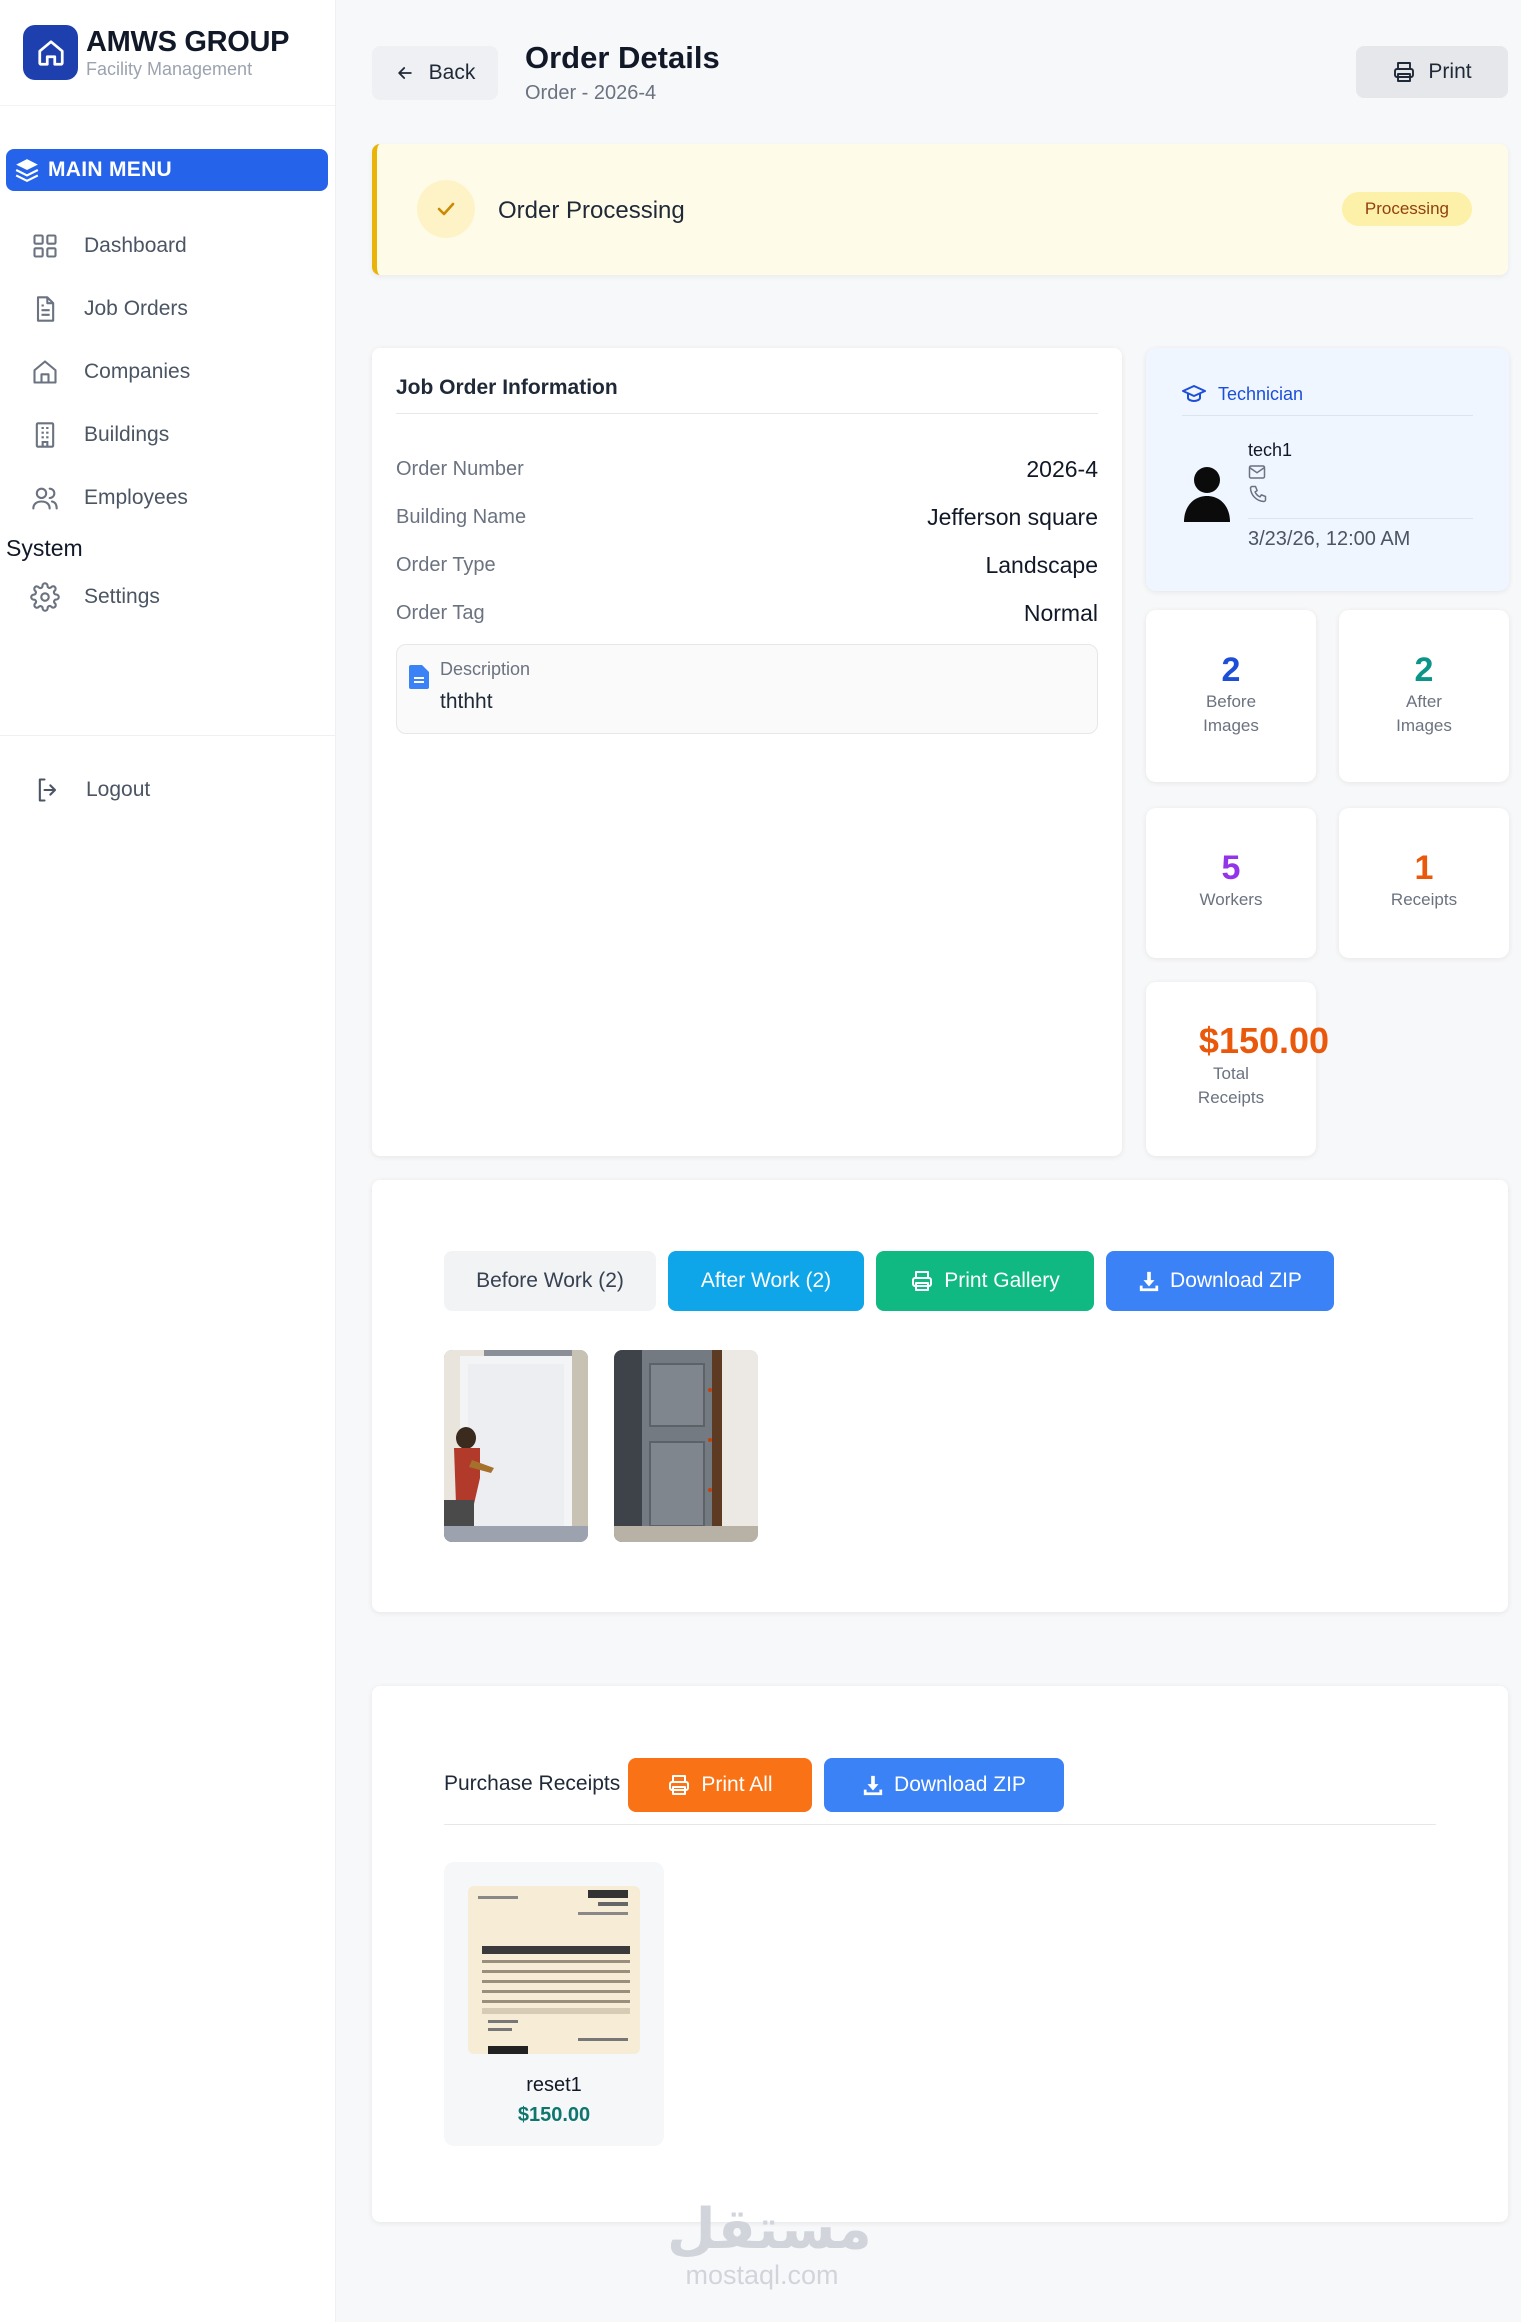 The width and height of the screenshot is (1521, 2322). I want to click on receipts-download-zip-button: Download ZIP, so click(944, 1785).